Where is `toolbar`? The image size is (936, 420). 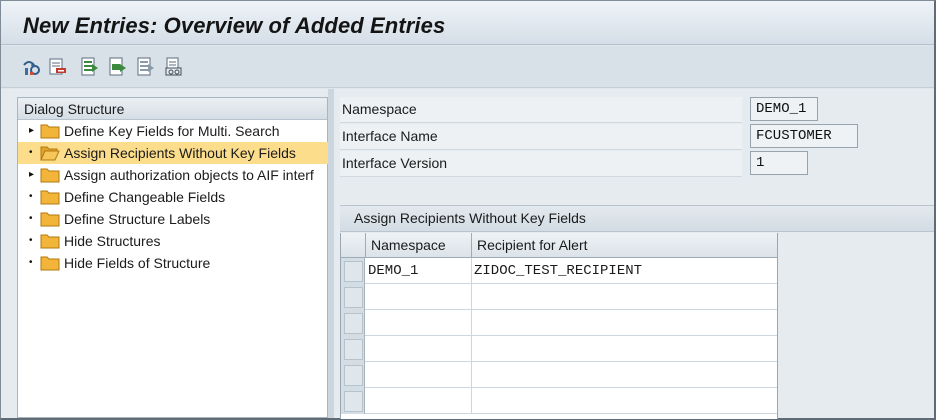
toolbar is located at coordinates (467, 67).